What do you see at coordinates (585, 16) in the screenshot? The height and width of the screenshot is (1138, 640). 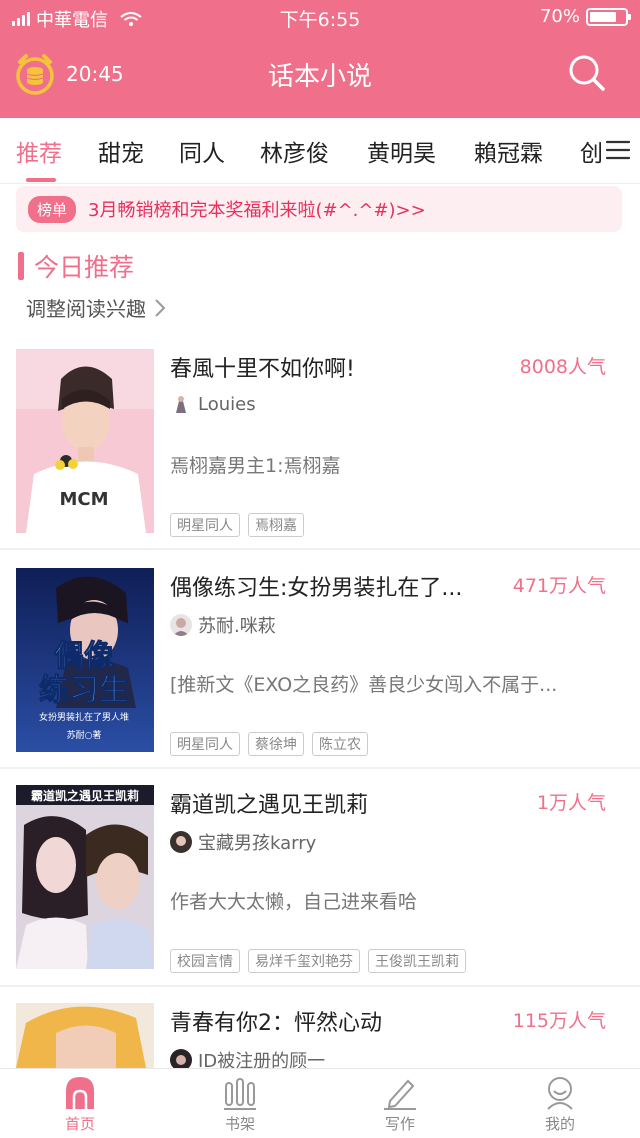 I see `battery-info: 70%` at bounding box center [585, 16].